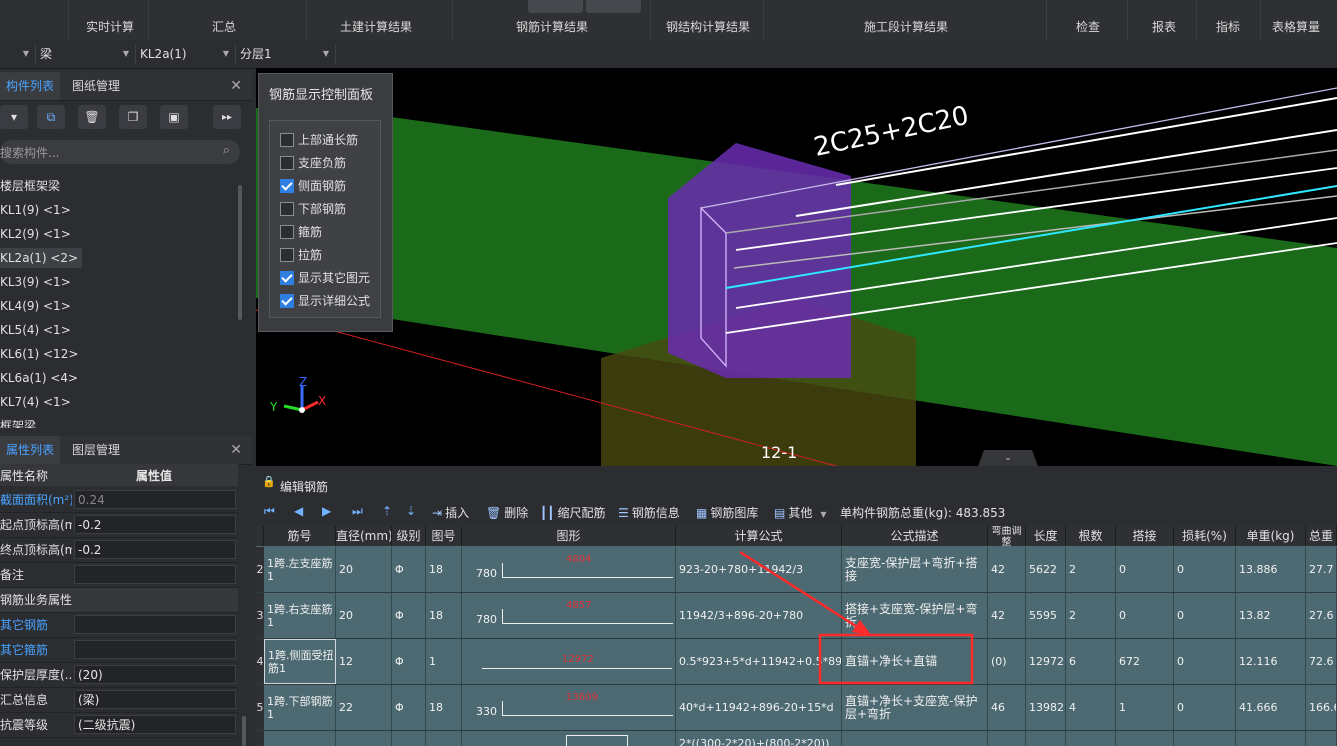 This screenshot has height=746, width=1337. What do you see at coordinates (444, 738) in the screenshot?
I see `cell-figure` at bounding box center [444, 738].